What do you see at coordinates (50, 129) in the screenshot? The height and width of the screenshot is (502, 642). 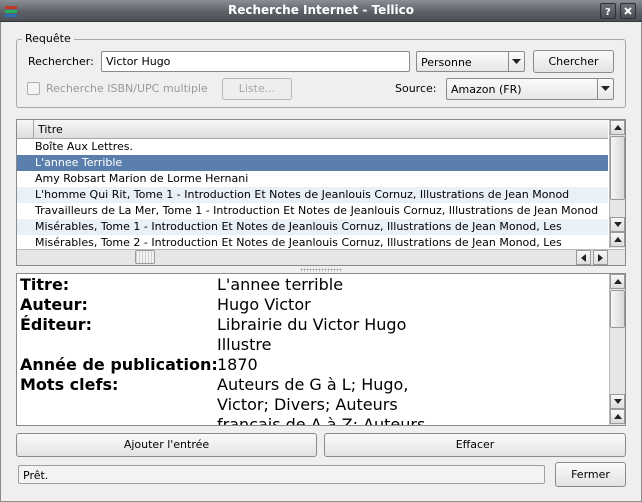 I see `title-column-header: Titre` at bounding box center [50, 129].